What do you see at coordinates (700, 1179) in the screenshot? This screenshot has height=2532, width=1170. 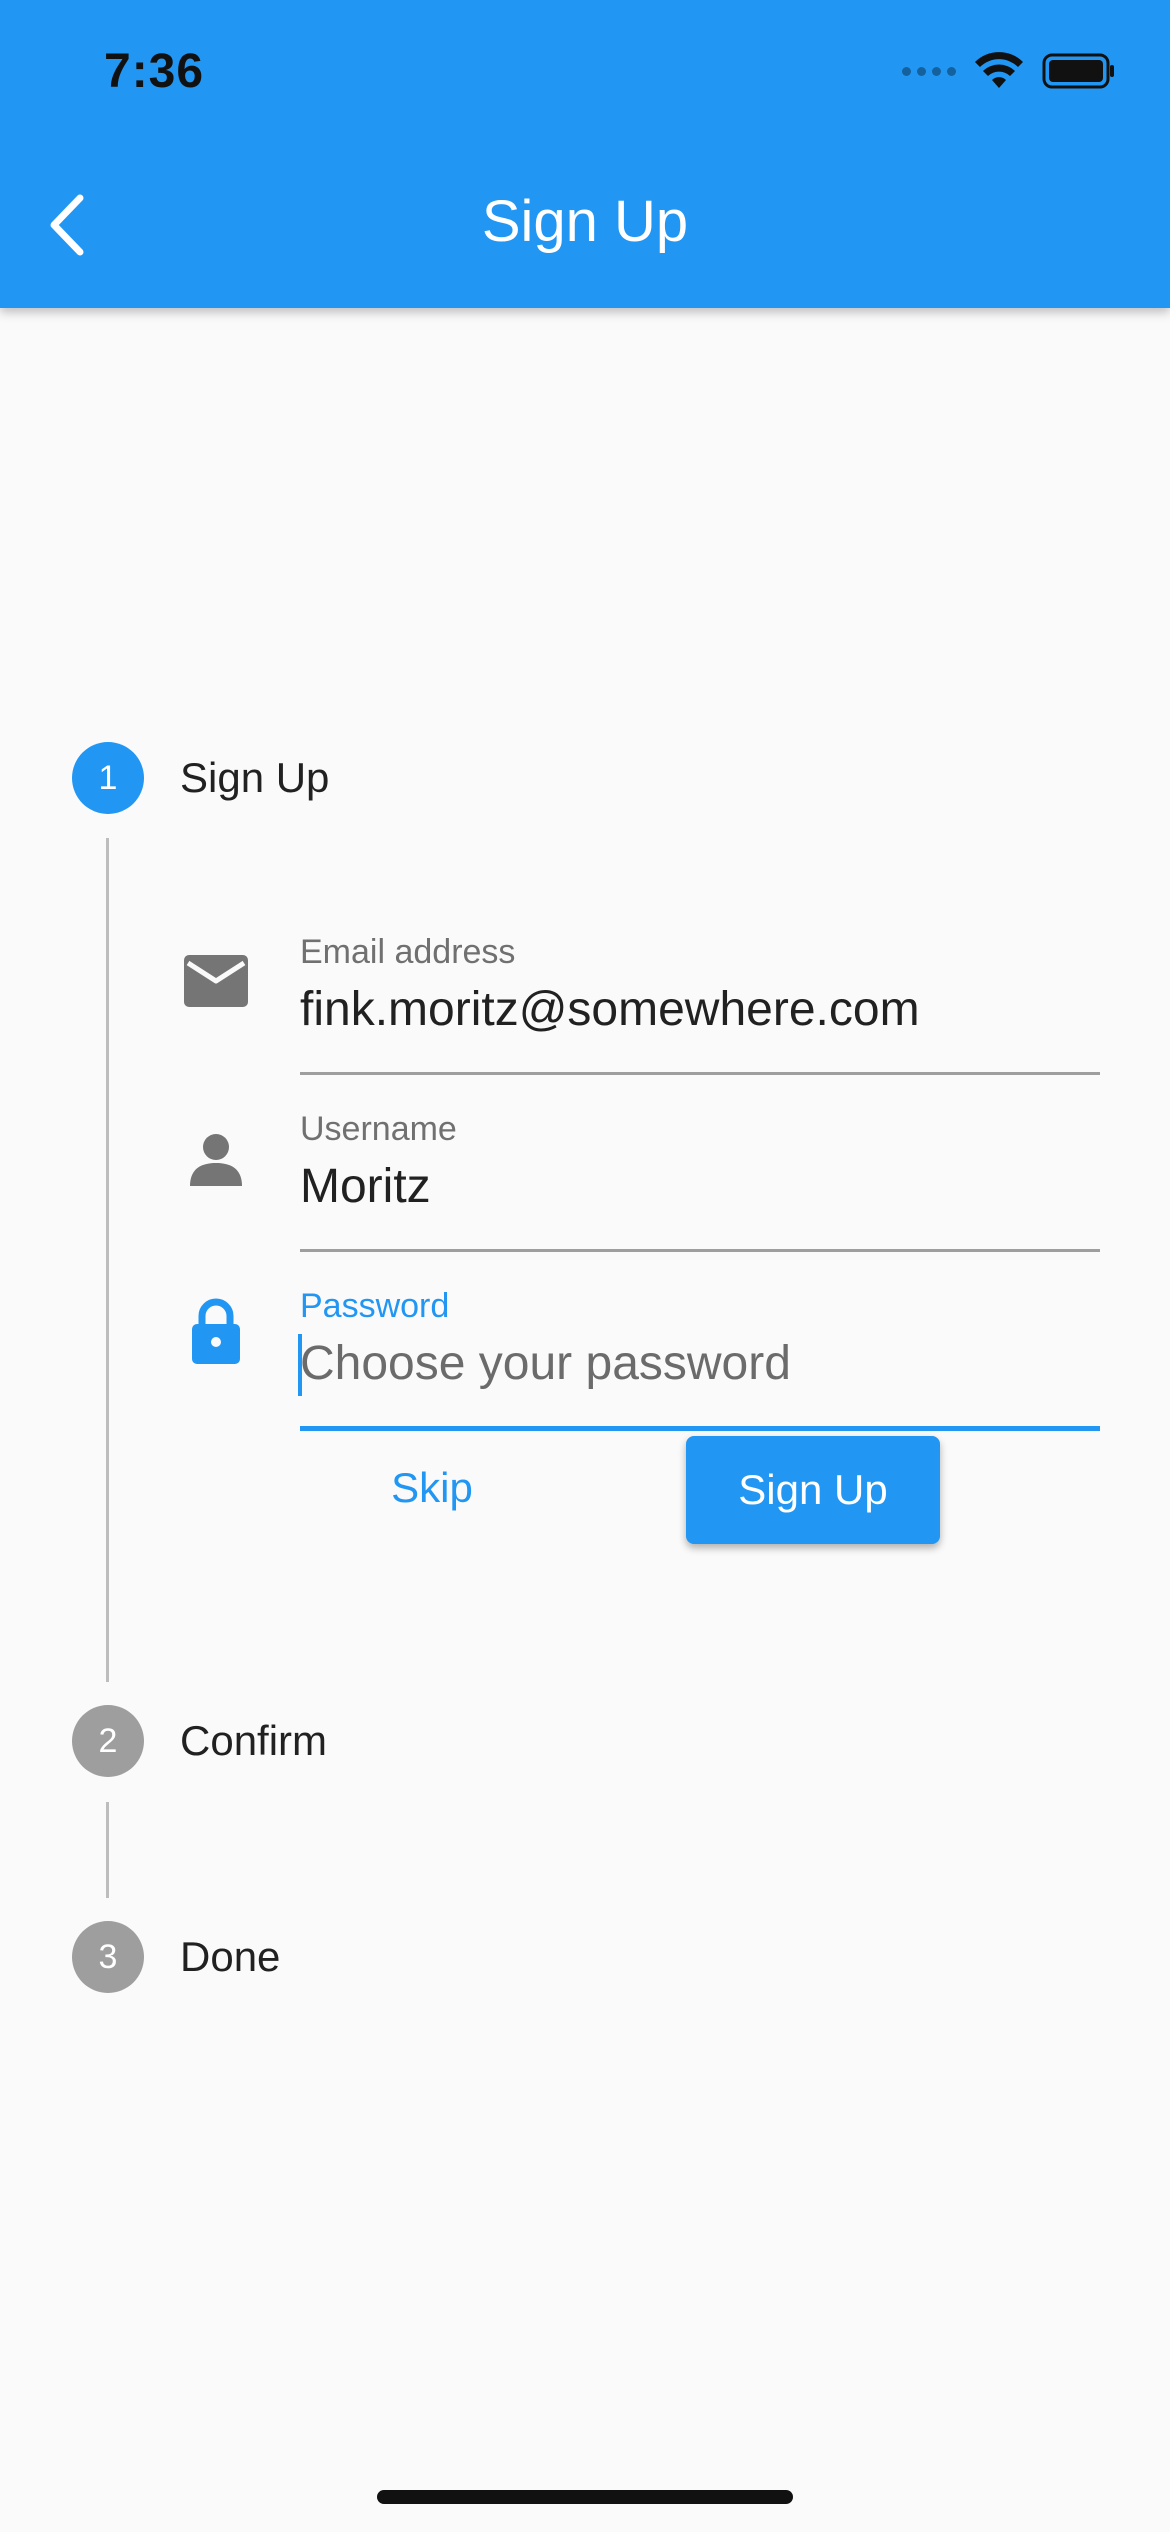 I see `username-field: Username Moritz` at bounding box center [700, 1179].